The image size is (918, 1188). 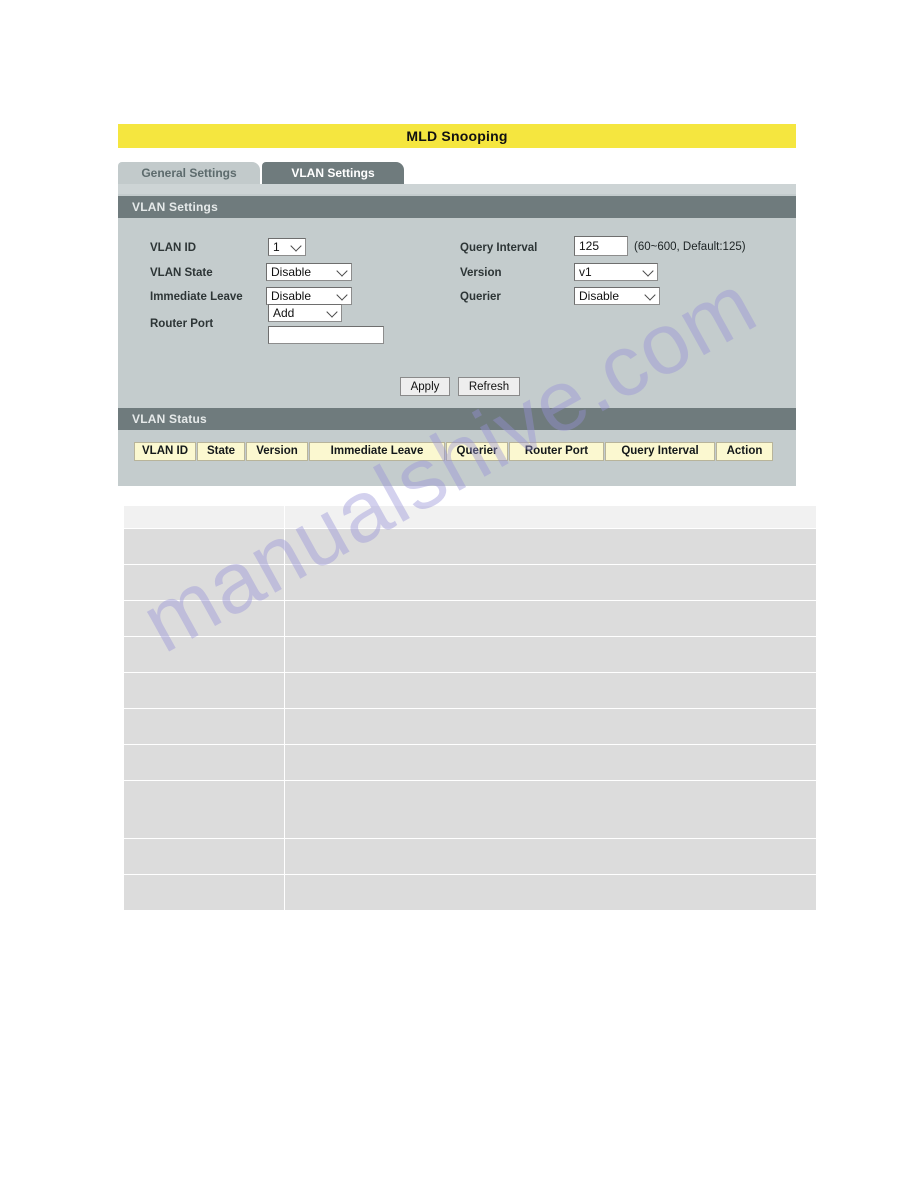 What do you see at coordinates (477, 451) in the screenshot?
I see `status-column-header: Querier` at bounding box center [477, 451].